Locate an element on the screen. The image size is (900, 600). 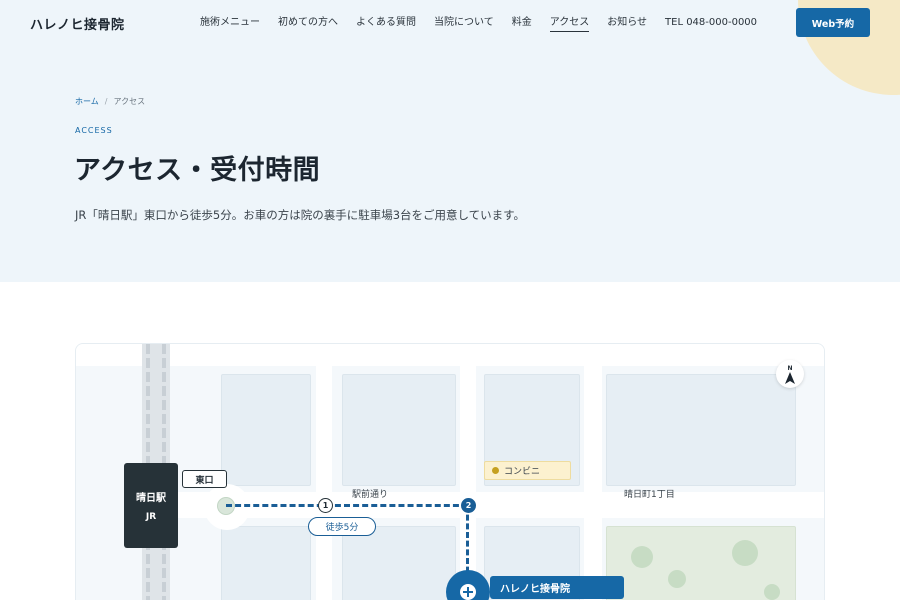
walk-time-badge: 徒歩5分 is located at coordinates (342, 526).